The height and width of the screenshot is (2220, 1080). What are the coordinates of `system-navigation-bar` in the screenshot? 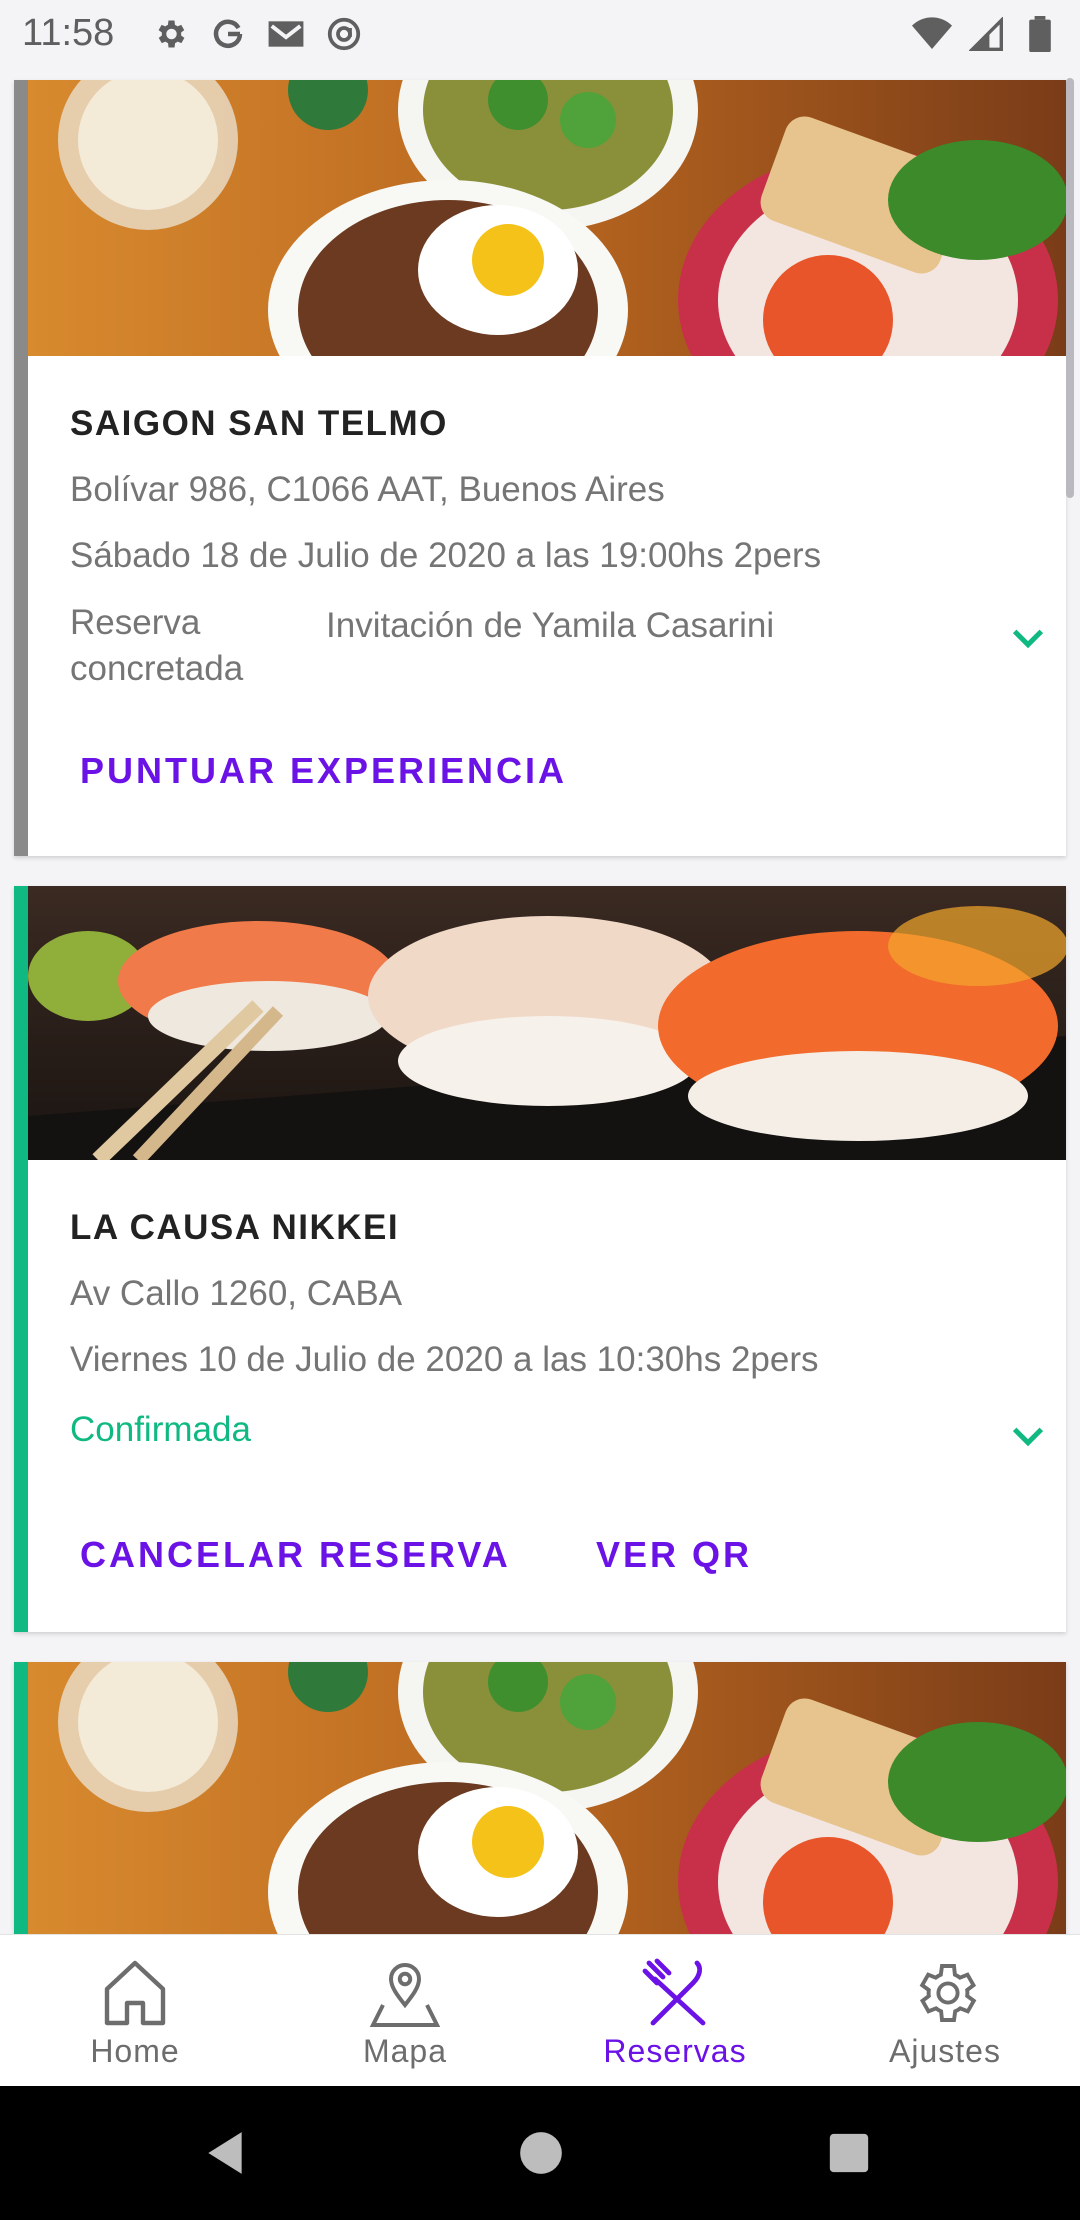 It's located at (540, 2153).